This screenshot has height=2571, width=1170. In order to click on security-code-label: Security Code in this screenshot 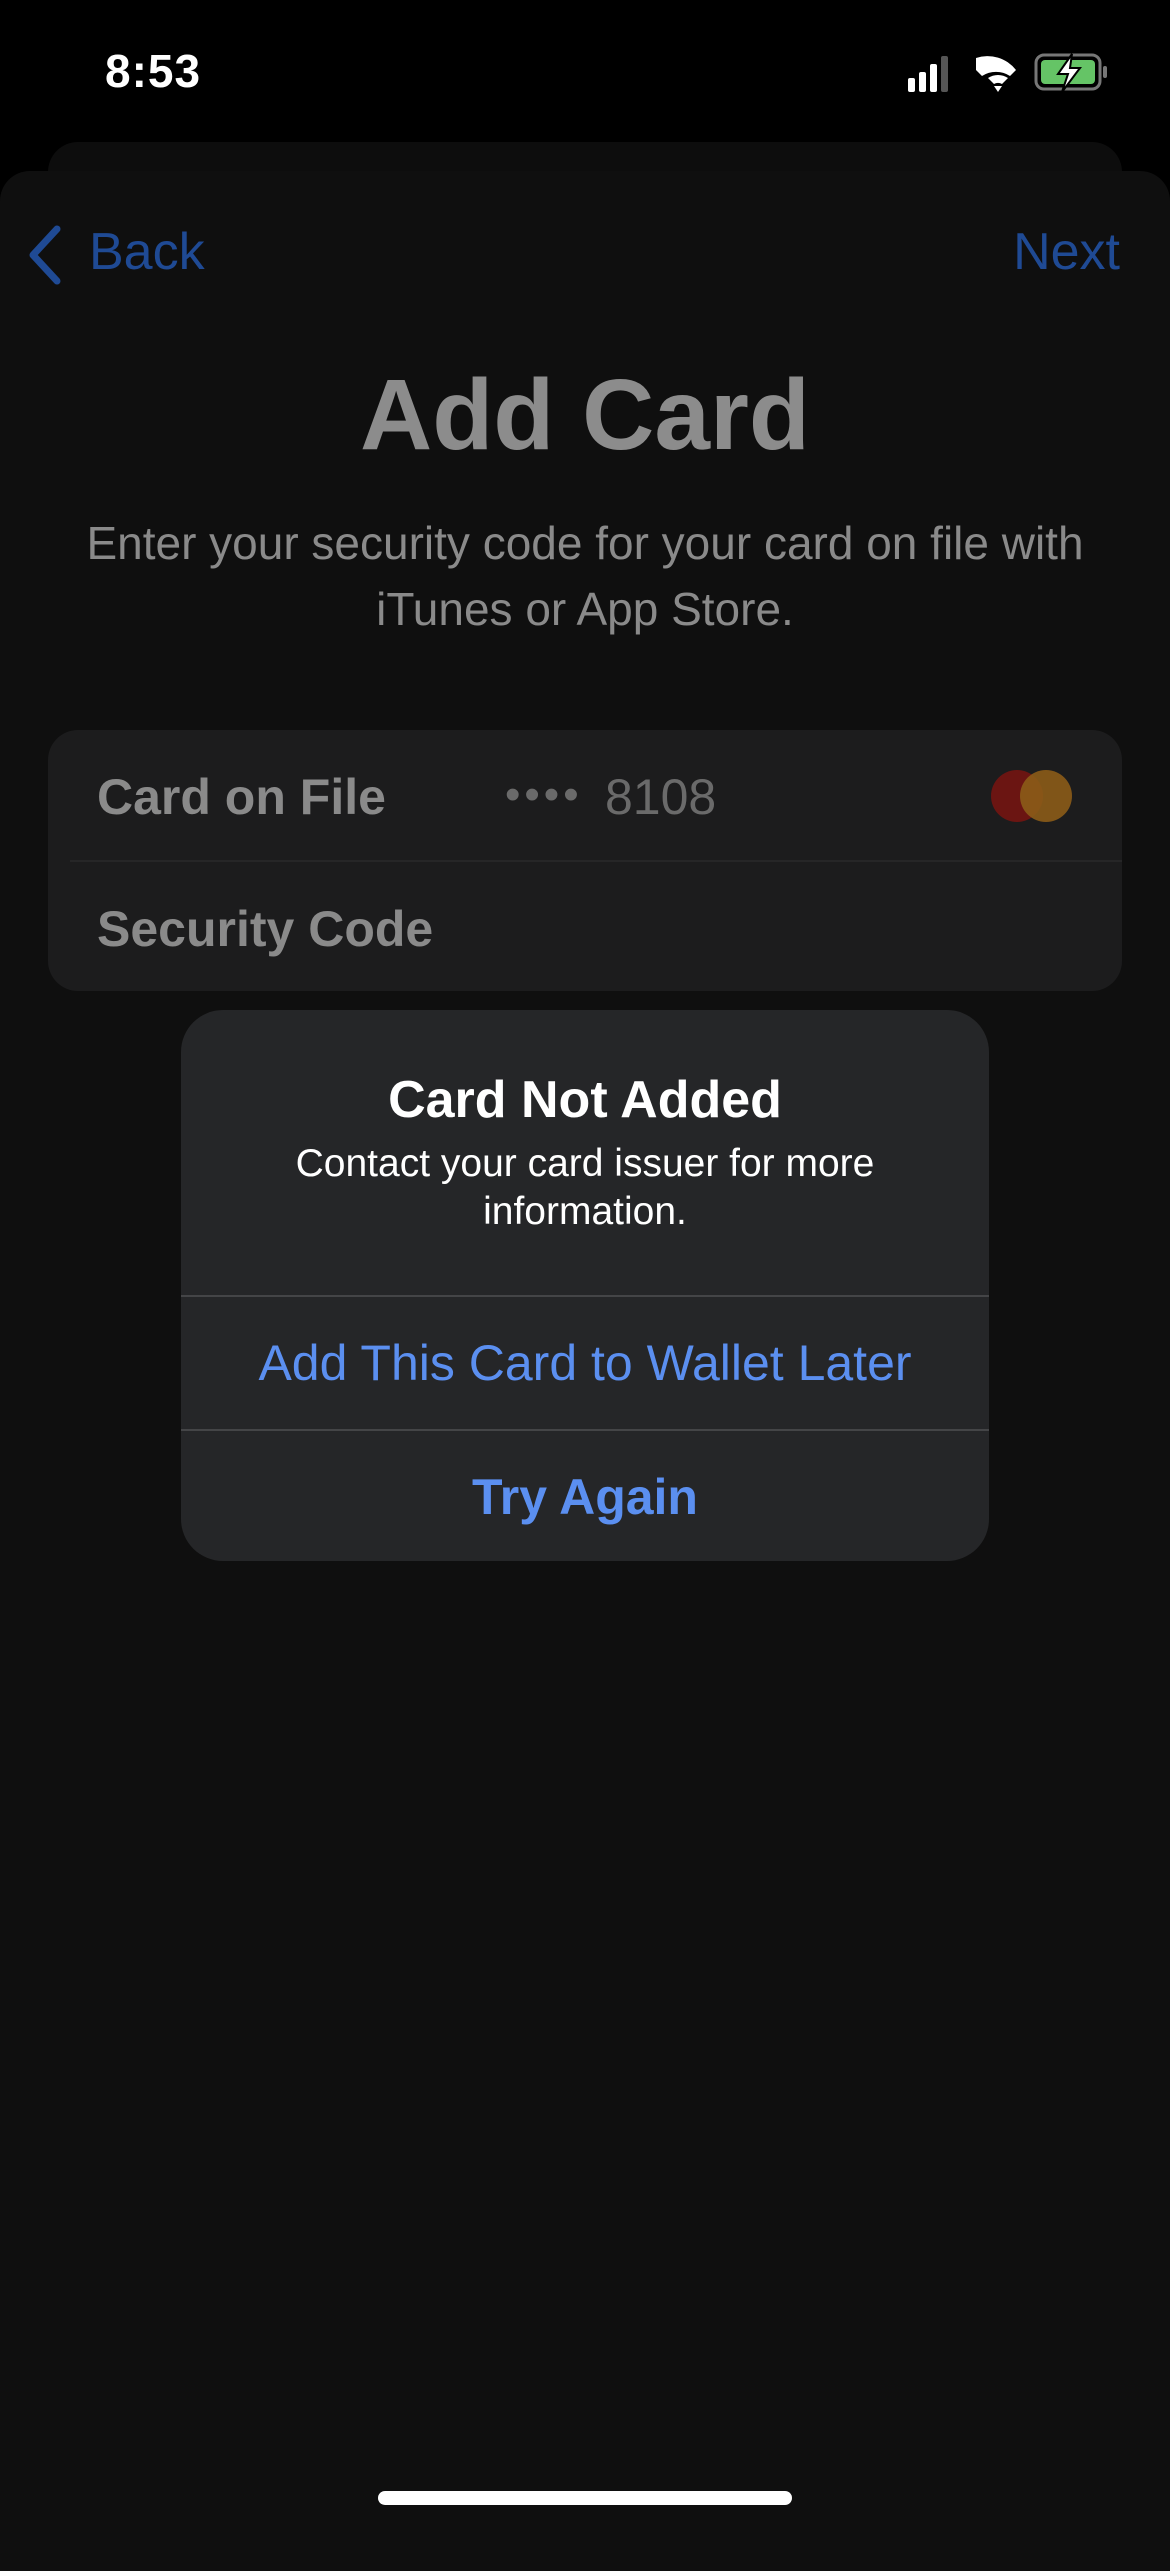, I will do `click(265, 929)`.